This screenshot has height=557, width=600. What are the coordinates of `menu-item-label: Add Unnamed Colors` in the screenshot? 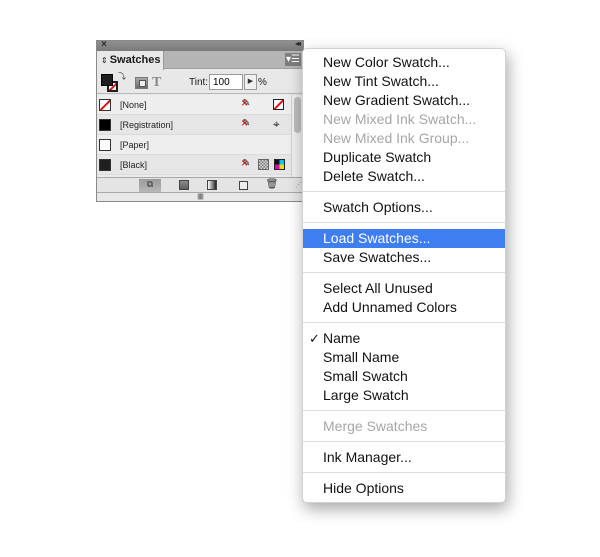 It's located at (390, 307).